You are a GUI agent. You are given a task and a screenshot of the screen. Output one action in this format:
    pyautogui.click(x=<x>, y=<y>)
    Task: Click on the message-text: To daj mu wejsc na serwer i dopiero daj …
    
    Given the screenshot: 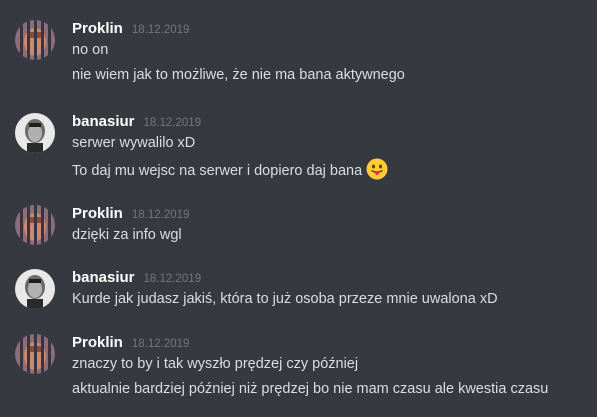 What is the action you would take?
    pyautogui.click(x=230, y=169)
    